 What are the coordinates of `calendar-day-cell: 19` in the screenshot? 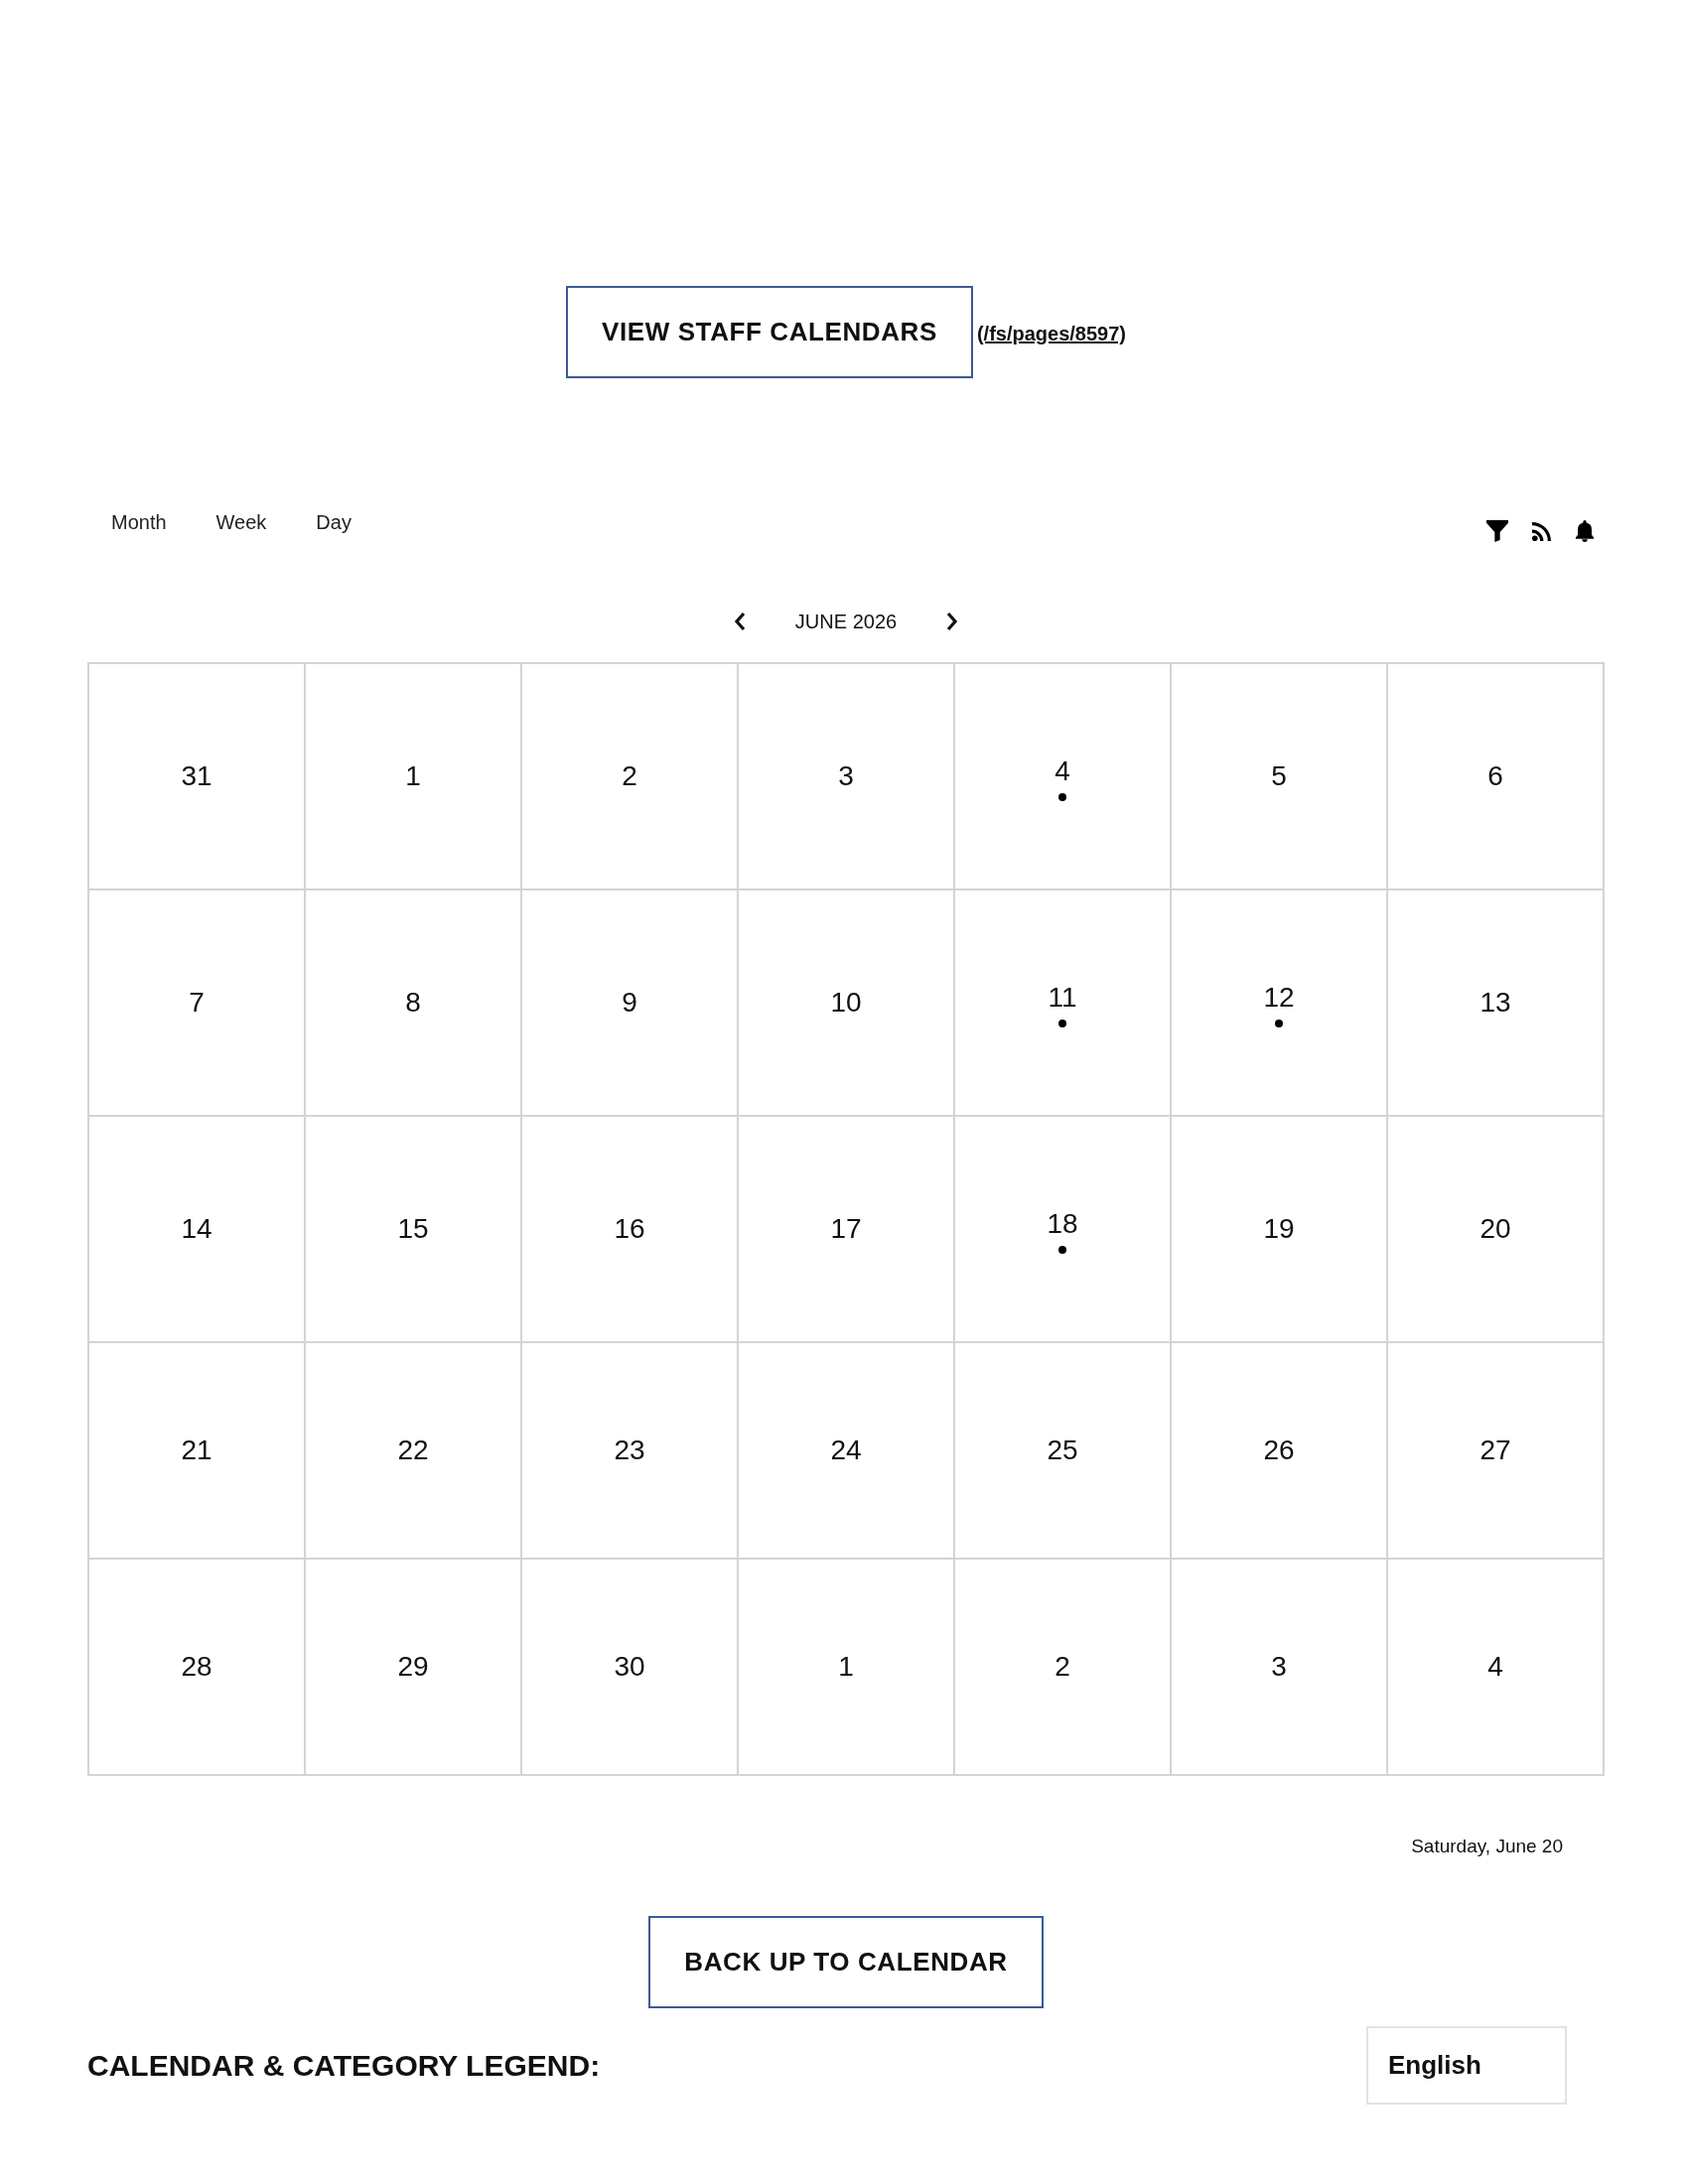 It's located at (1280, 1230).